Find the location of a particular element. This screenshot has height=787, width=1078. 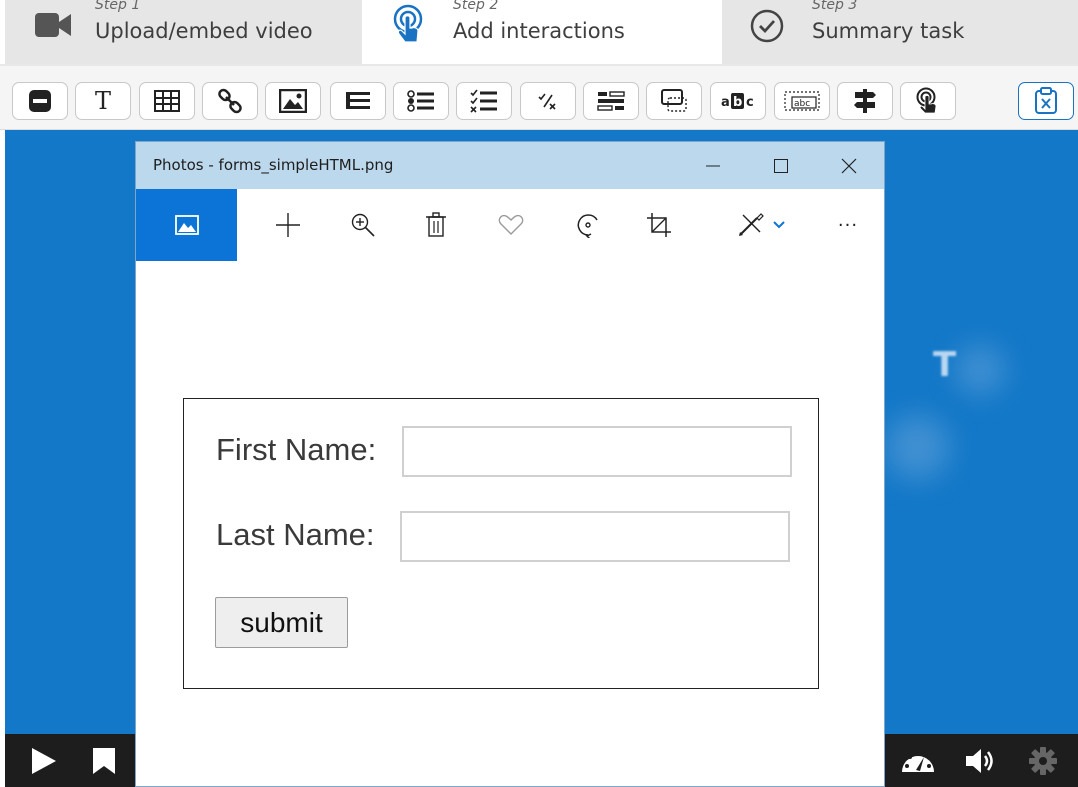

image-icon is located at coordinates (293, 101).